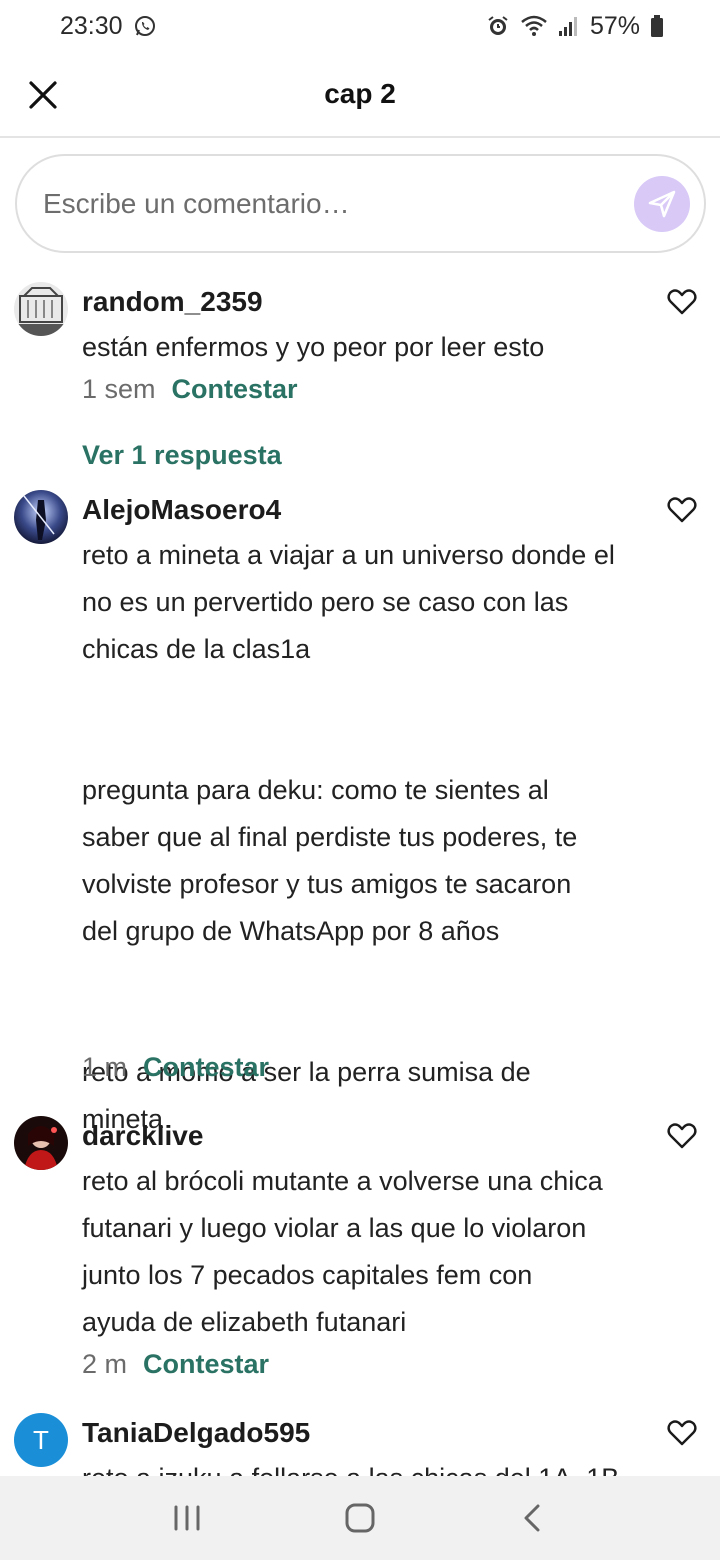 The image size is (720, 1560). What do you see at coordinates (569, 26) in the screenshot?
I see `signal-icon` at bounding box center [569, 26].